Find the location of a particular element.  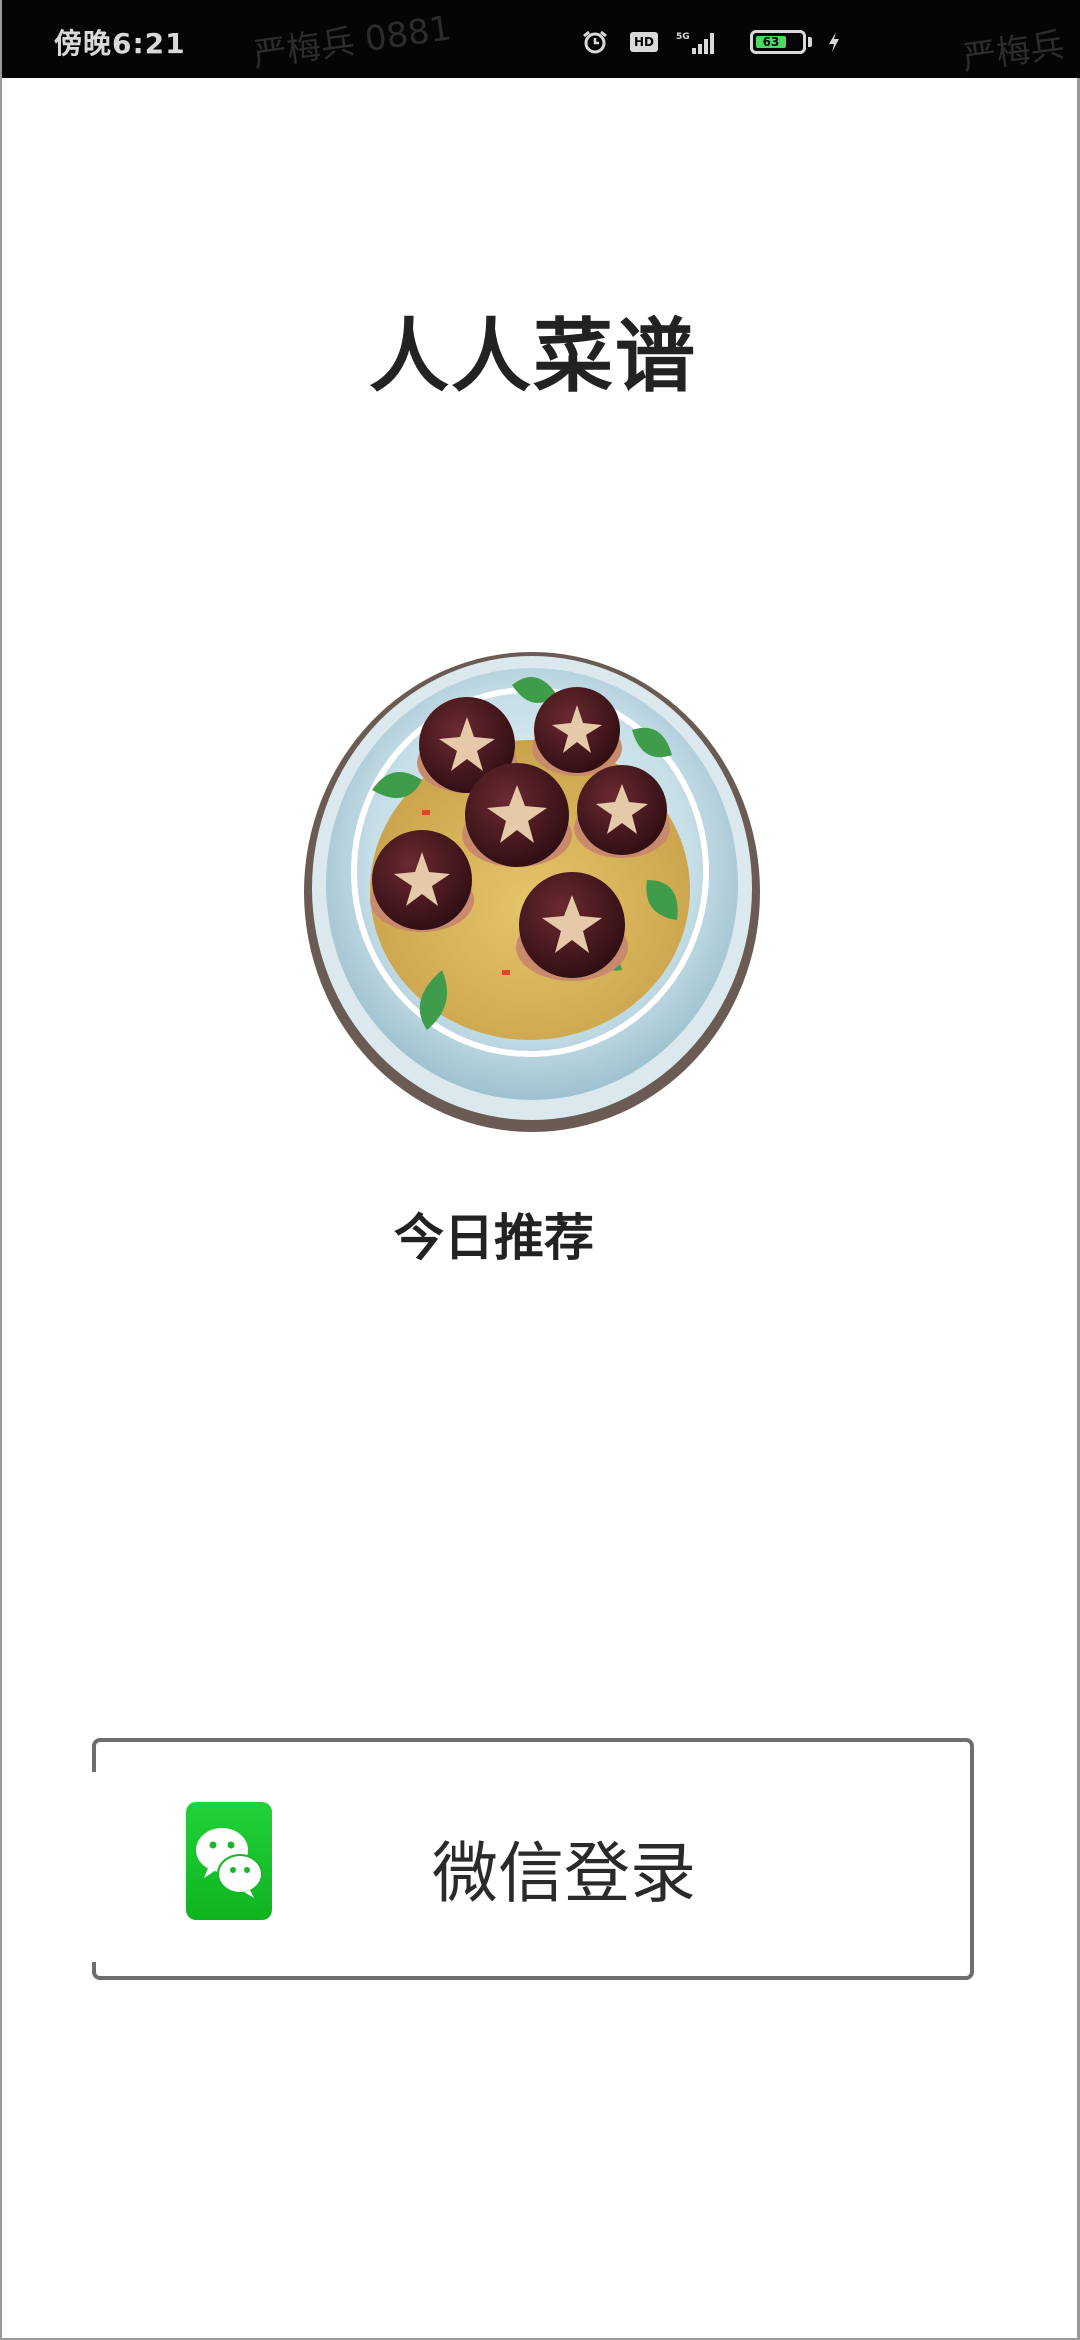

battery-cap is located at coordinates (810, 42).